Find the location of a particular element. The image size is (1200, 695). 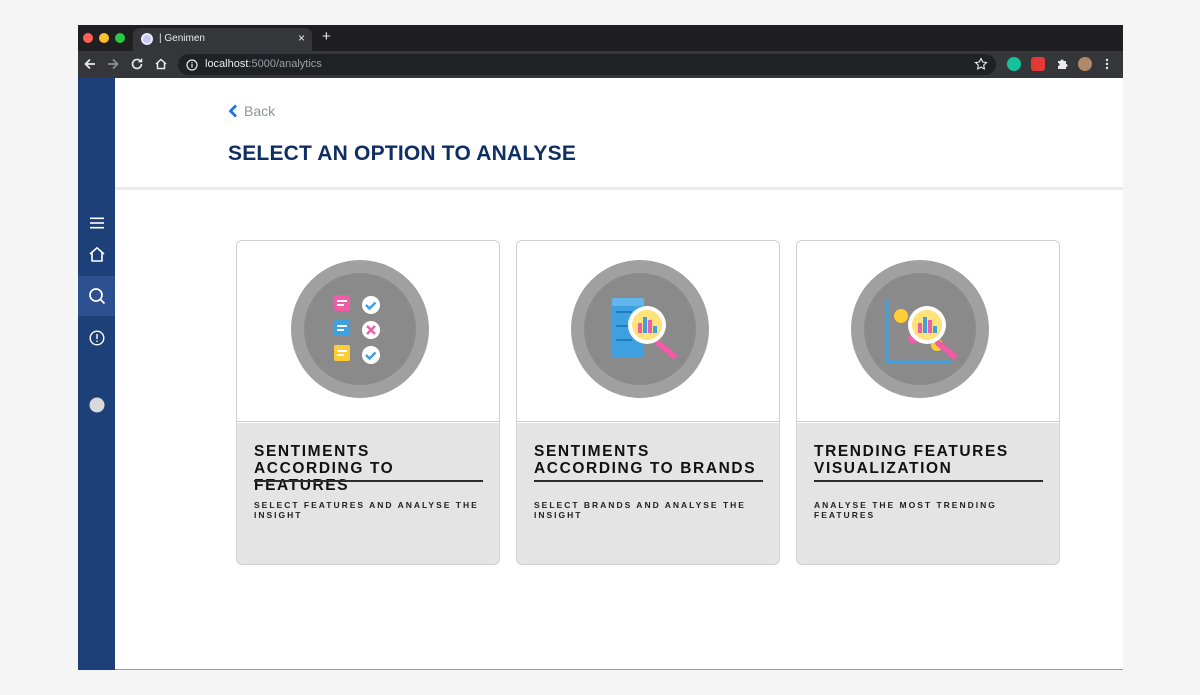

chart-analysis-icon is located at coordinates (920, 329).